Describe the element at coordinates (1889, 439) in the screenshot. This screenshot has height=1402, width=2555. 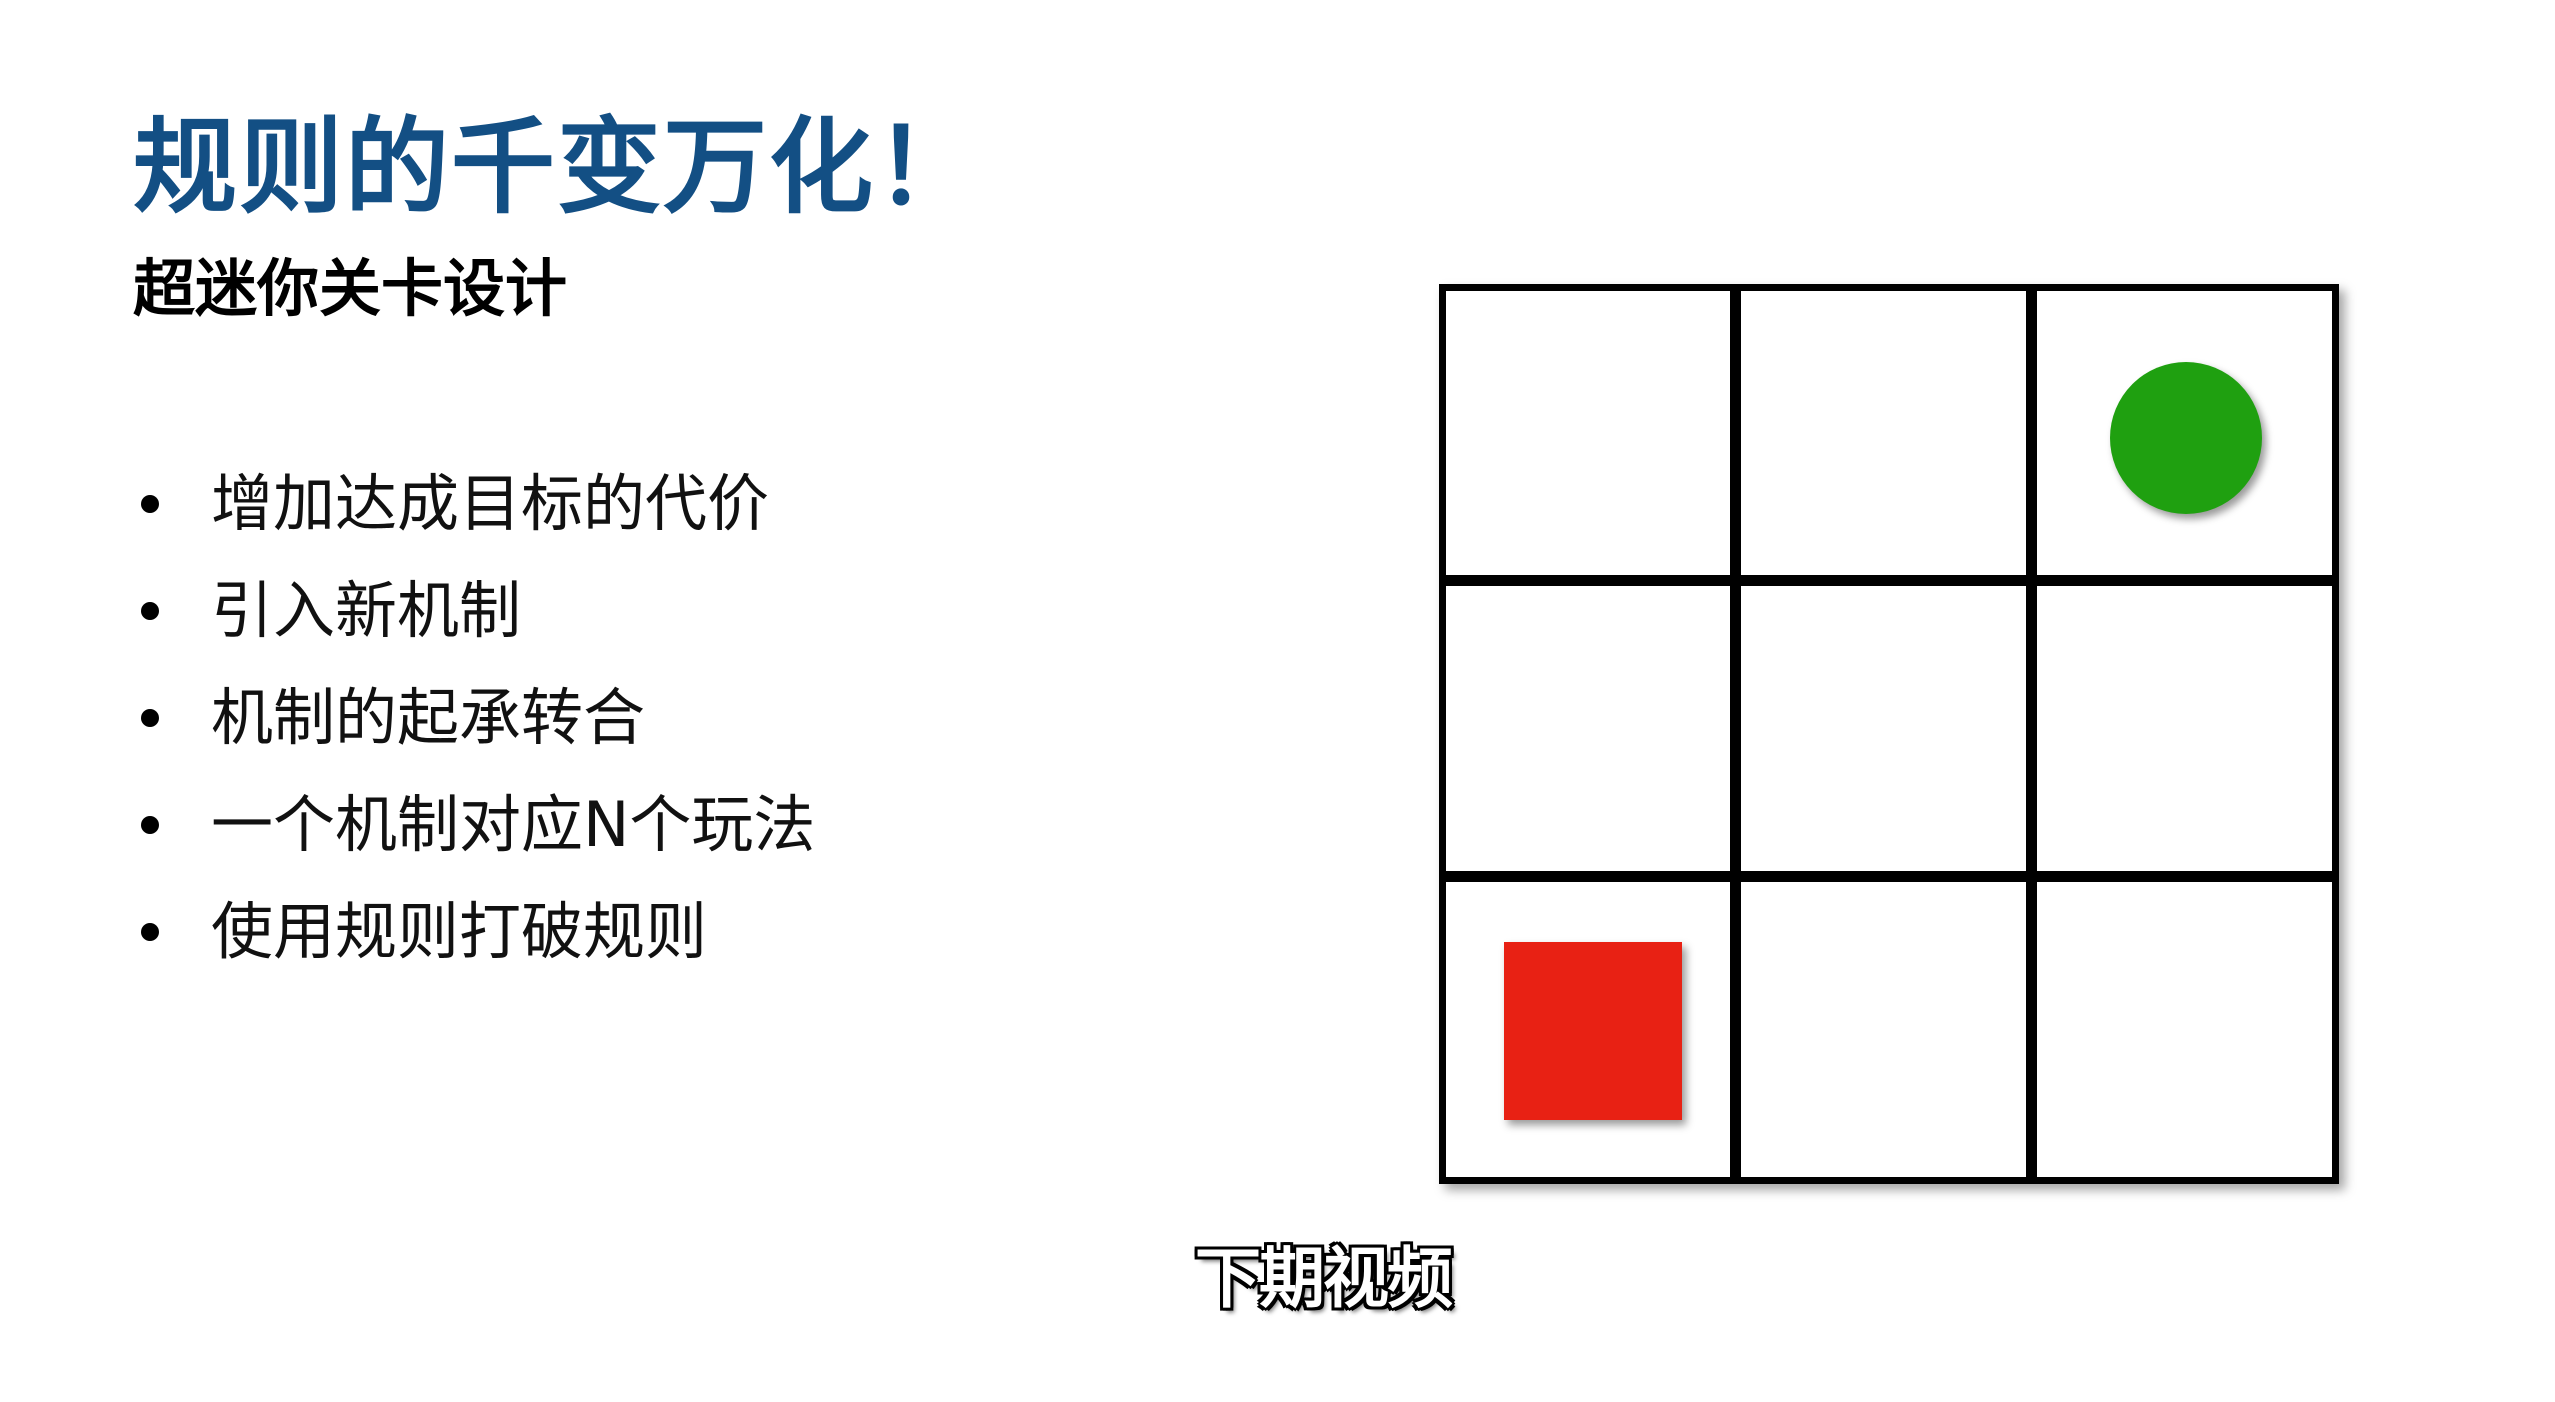
I see `grid-cell-r1-c2` at that location.